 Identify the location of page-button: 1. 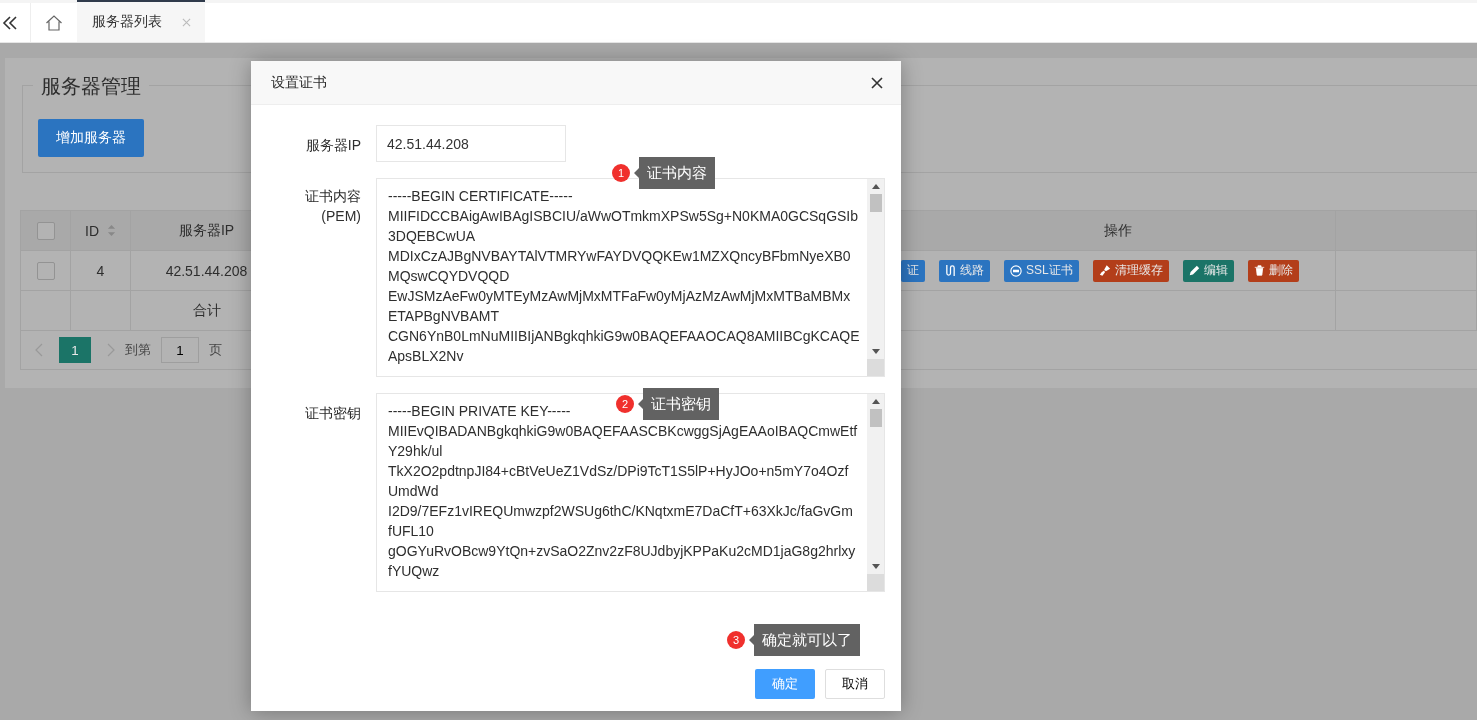
(75, 350).